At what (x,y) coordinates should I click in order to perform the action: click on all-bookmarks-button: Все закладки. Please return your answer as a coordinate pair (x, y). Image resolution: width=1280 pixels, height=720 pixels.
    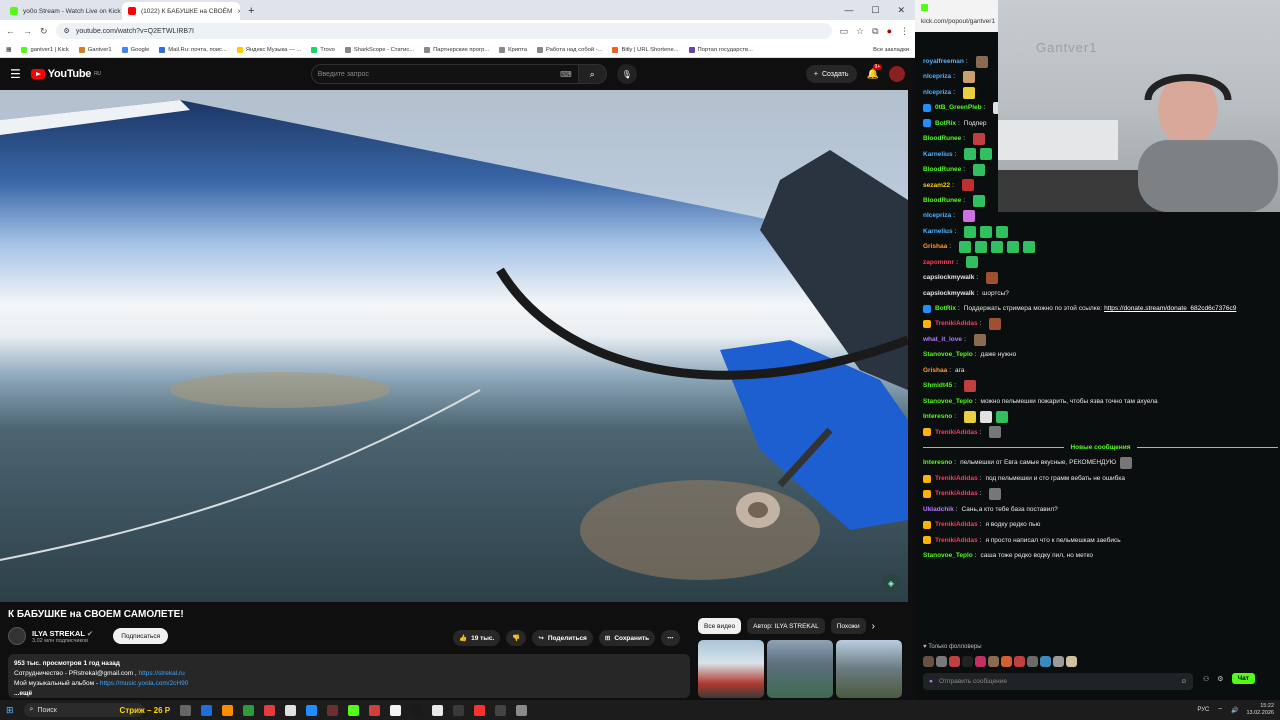
    Looking at the image, I should click on (891, 50).